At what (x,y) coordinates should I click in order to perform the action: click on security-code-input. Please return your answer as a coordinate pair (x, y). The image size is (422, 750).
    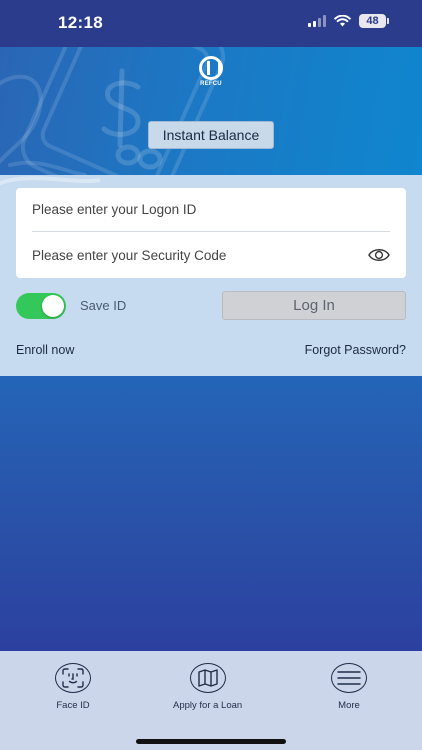
    Looking at the image, I should click on (211, 255).